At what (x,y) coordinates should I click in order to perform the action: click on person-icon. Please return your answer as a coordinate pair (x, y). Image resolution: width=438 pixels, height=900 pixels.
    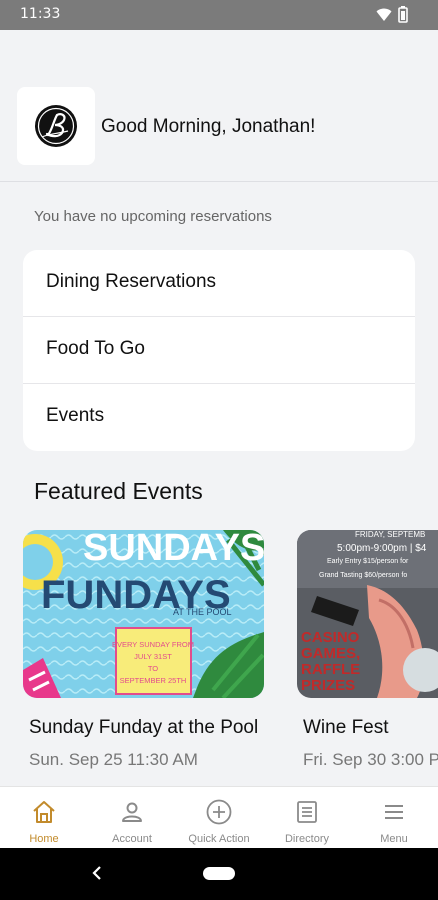
    Looking at the image, I should click on (132, 812).